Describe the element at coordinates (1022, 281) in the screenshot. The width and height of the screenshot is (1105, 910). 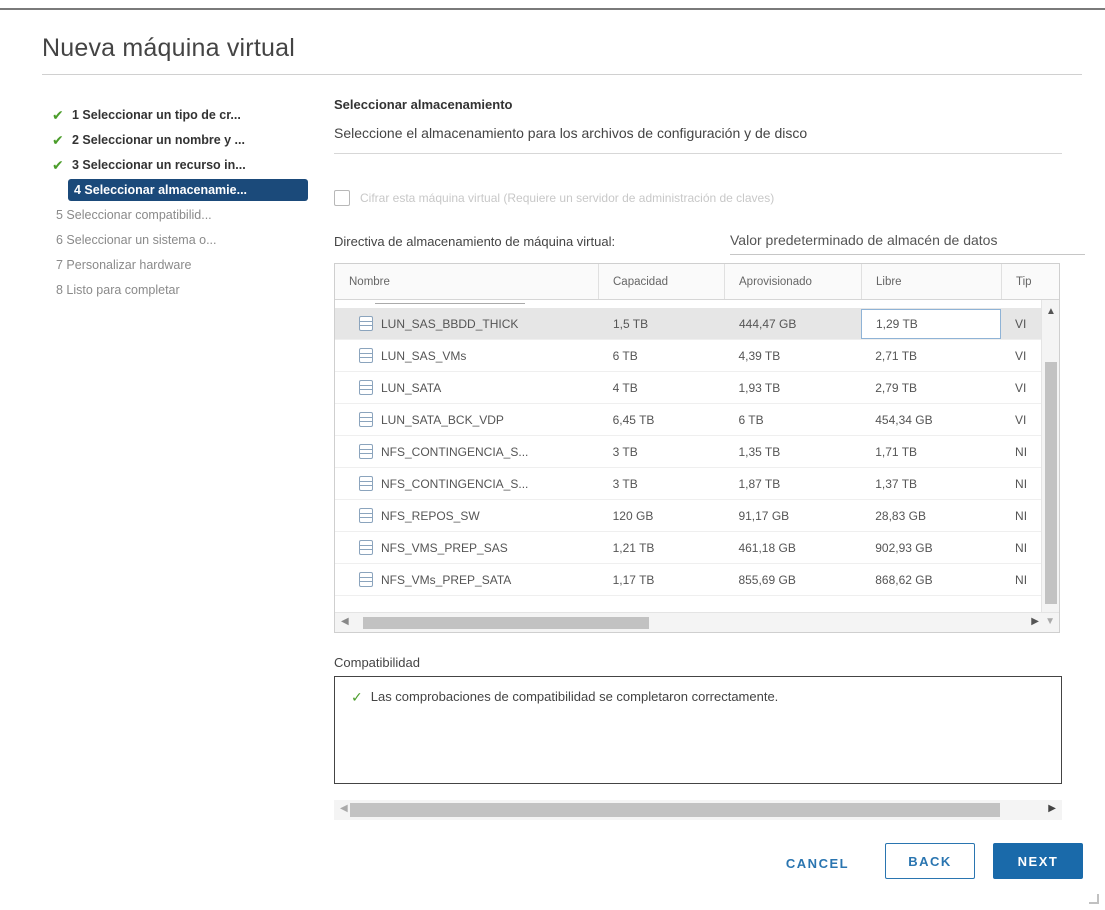
I see `column-header-type: Tip` at that location.